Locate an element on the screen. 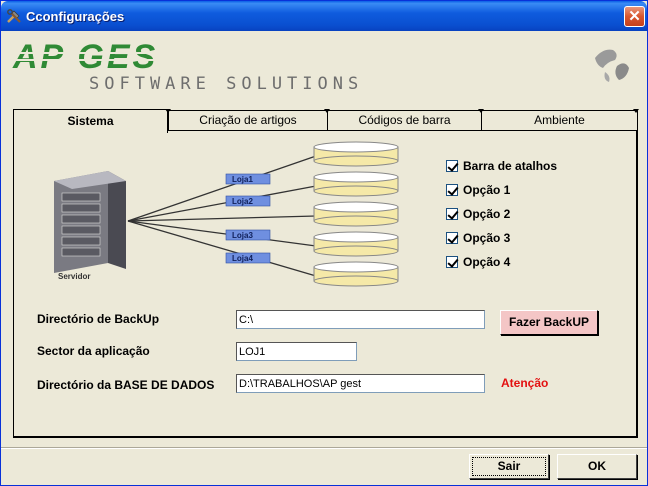 The height and width of the screenshot is (486, 648). logo-tagline: SOFTWARE SOLUTIONS is located at coordinates (226, 84).